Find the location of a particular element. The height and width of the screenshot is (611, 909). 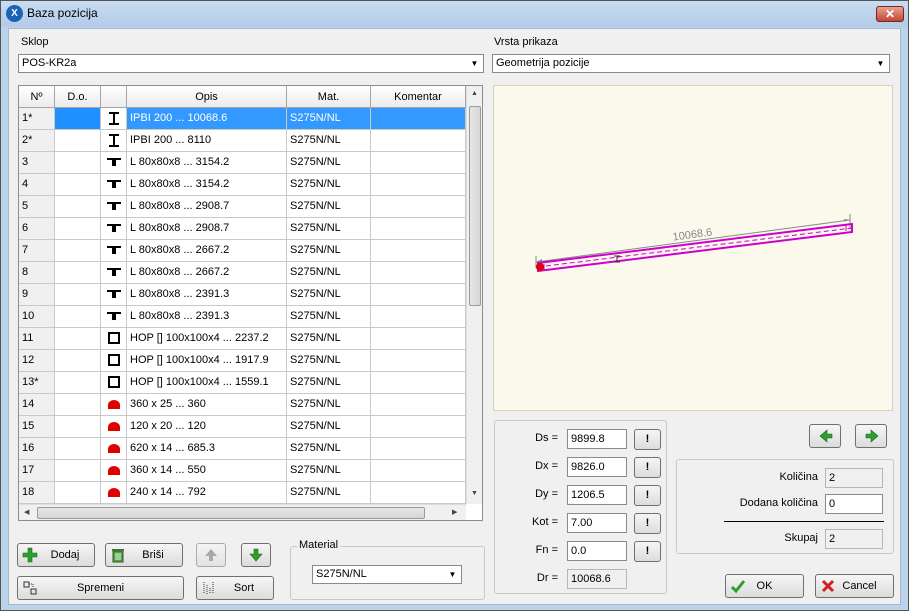

table-row: 9 L 80x80x8 ... 2391.3 S275N/NL is located at coordinates (242, 295).